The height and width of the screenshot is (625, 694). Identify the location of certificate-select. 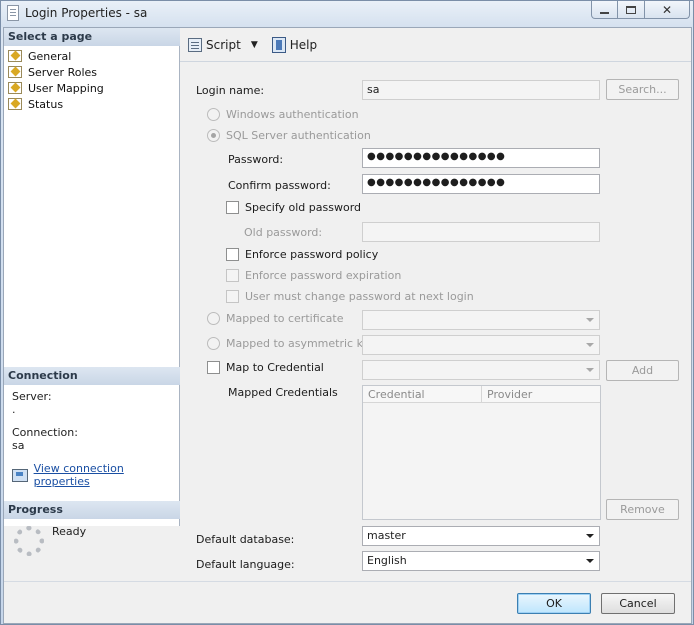
(481, 320).